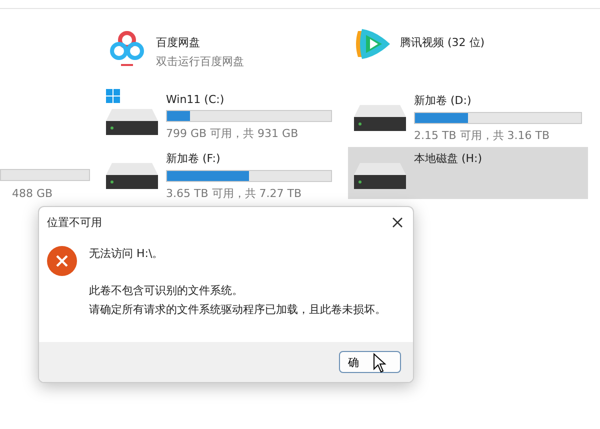 The image size is (600, 429). What do you see at coordinates (468, 173) in the screenshot?
I see `drive-tile-selected: 本地磁盘 (H:)` at bounding box center [468, 173].